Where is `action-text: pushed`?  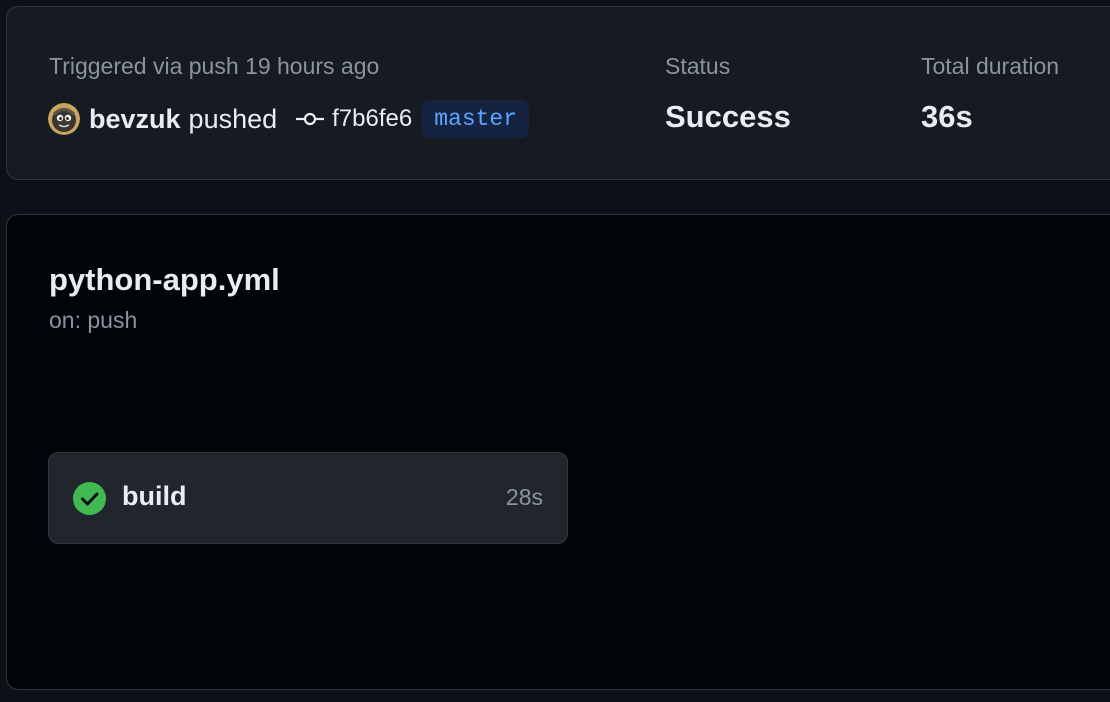
action-text: pushed is located at coordinates (233, 118).